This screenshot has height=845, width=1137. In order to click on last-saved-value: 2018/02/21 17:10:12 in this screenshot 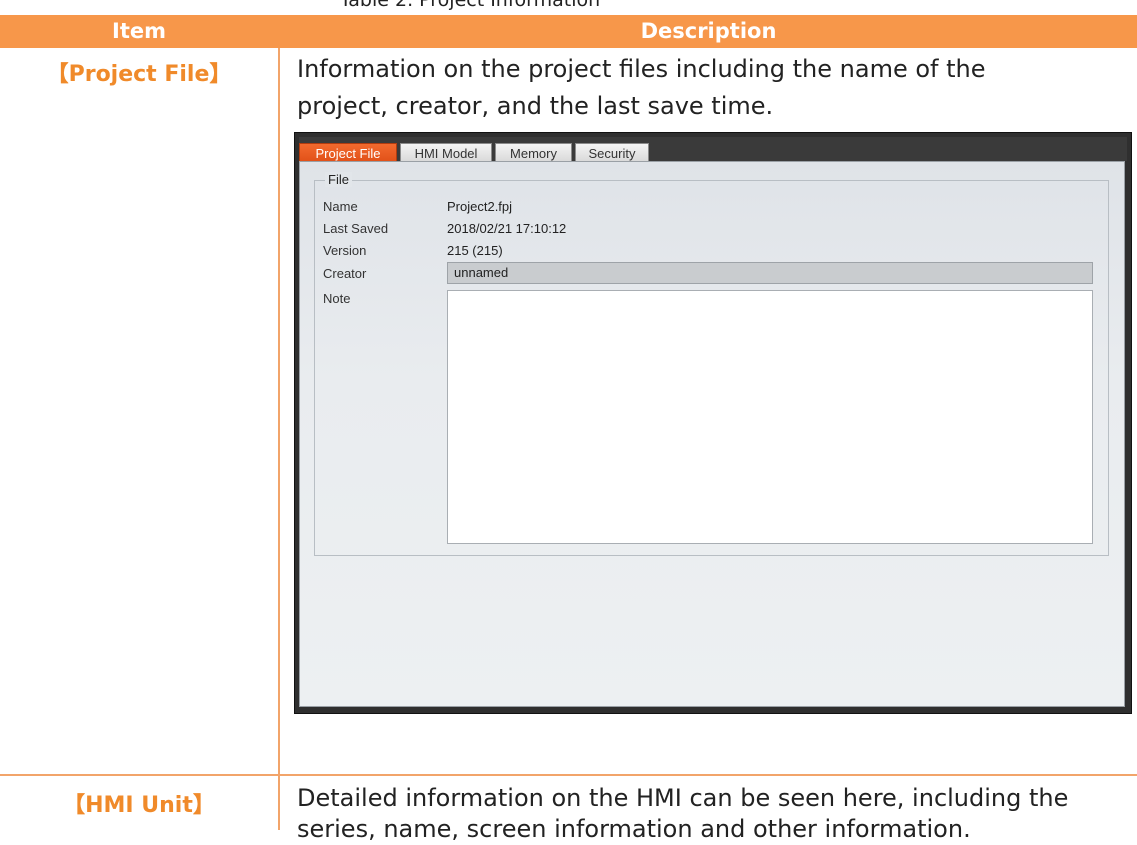, I will do `click(507, 228)`.